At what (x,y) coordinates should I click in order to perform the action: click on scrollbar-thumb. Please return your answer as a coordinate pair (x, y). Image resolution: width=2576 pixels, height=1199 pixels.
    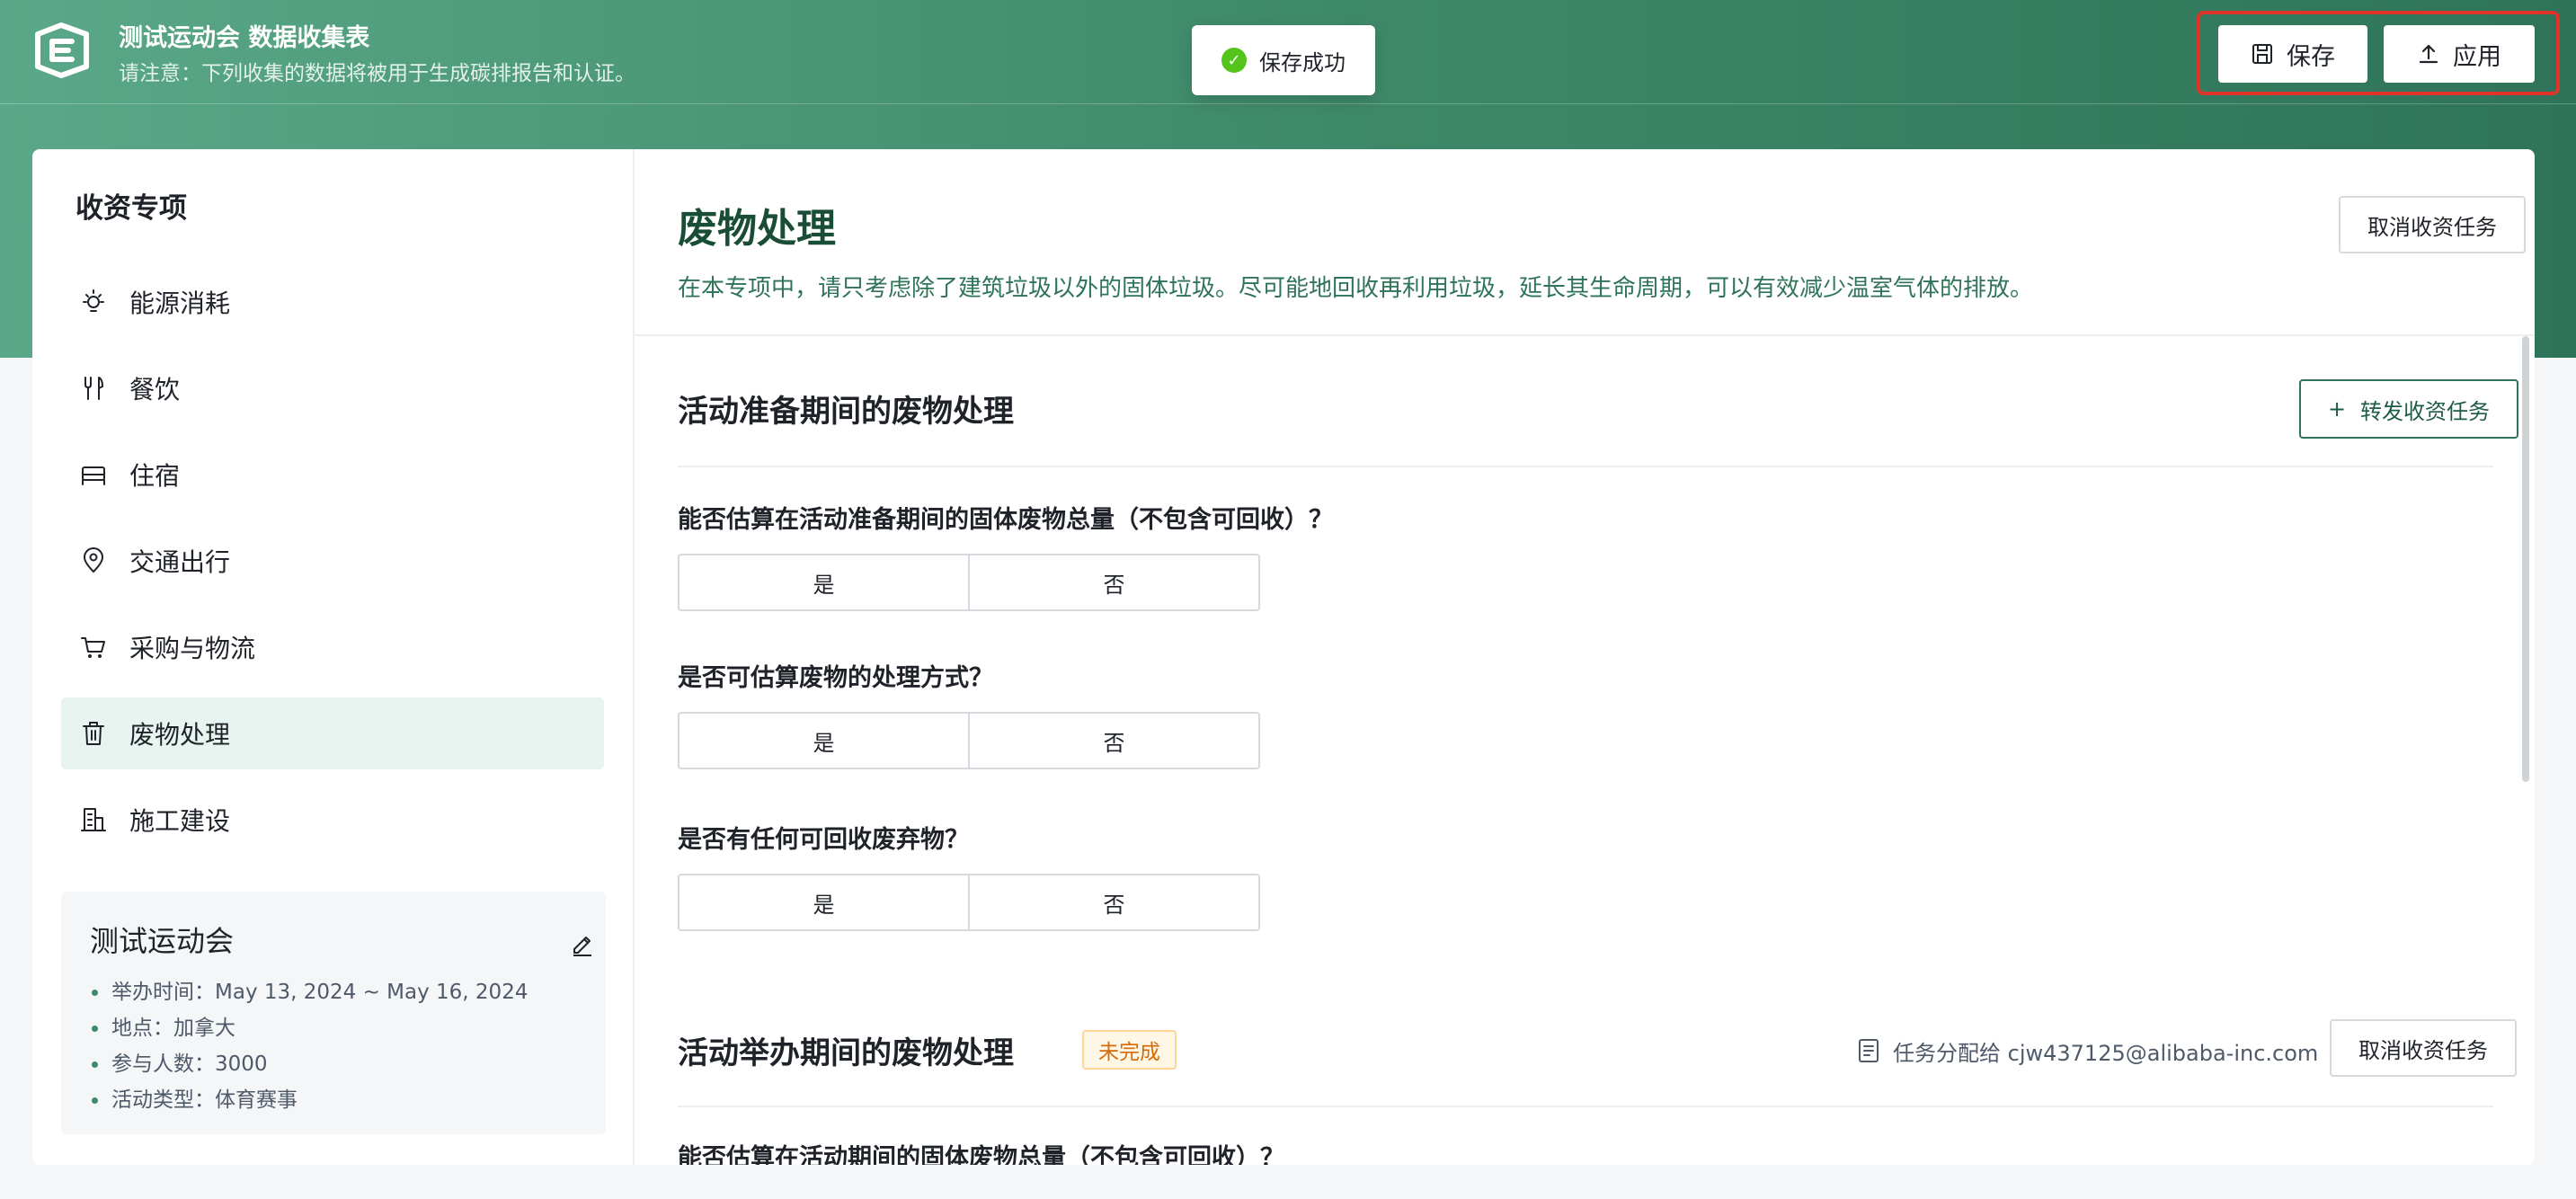
    Looking at the image, I should click on (2525, 559).